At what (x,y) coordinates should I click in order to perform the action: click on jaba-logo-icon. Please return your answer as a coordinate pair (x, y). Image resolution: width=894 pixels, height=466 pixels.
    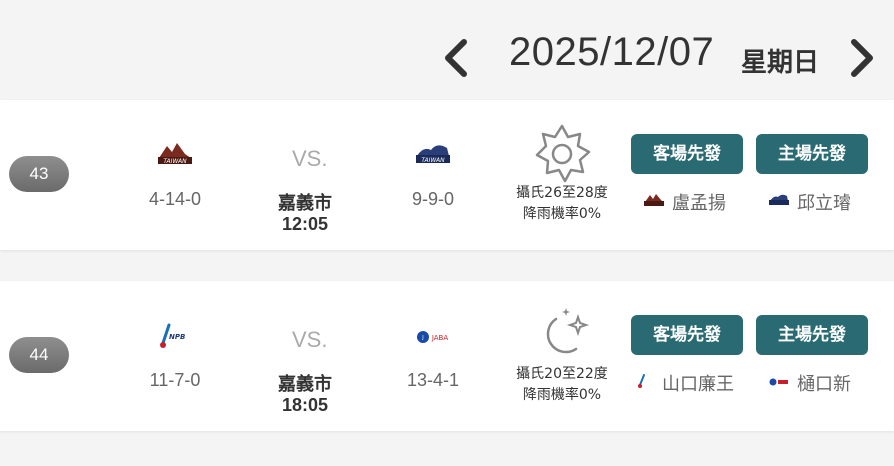
    Looking at the image, I should click on (779, 381).